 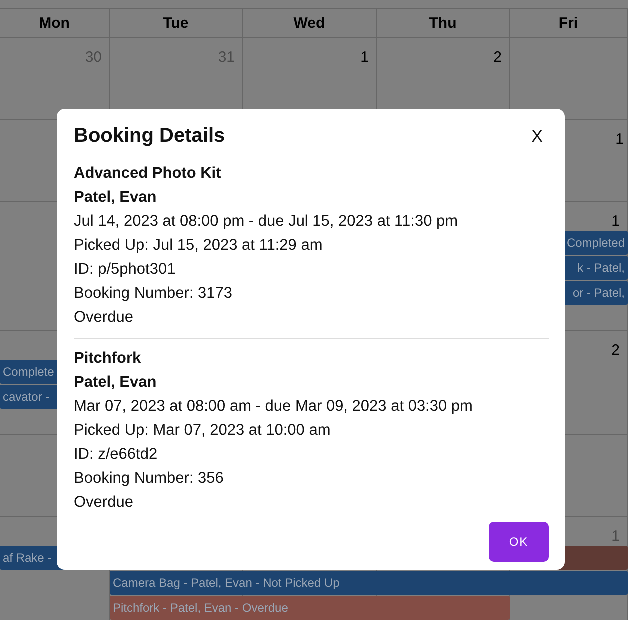 I want to click on picked-up-time: Picked Up: Mar 07, 2023 at 10:00 am, so click(x=203, y=431).